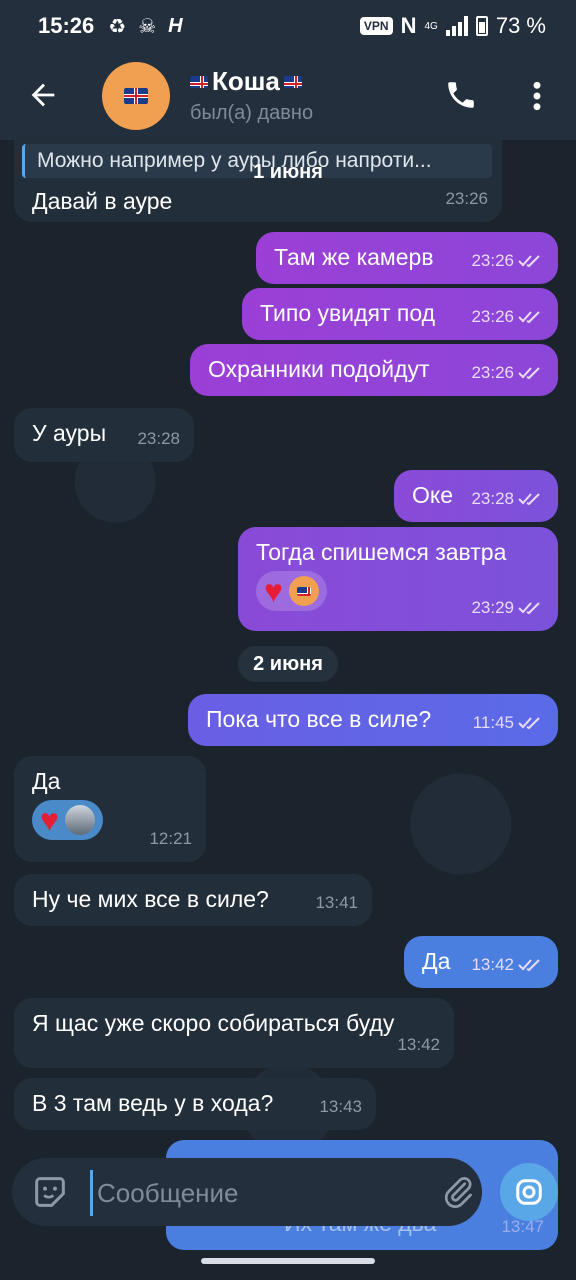 This screenshot has height=1280, width=576. I want to click on message-bubble: Ну че мих все в силе? 13:41, so click(193, 900).